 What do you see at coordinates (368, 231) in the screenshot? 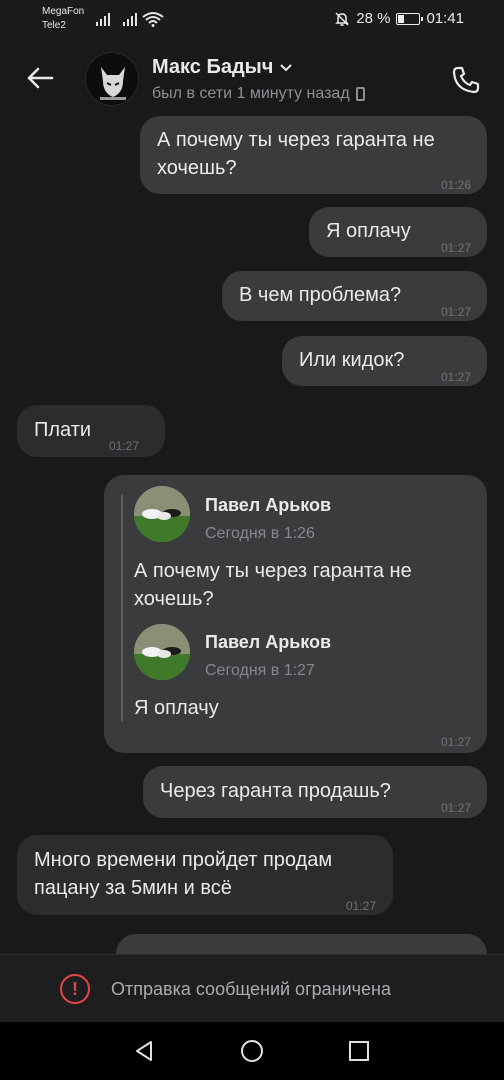
I see `message-text: Я оплачу` at bounding box center [368, 231].